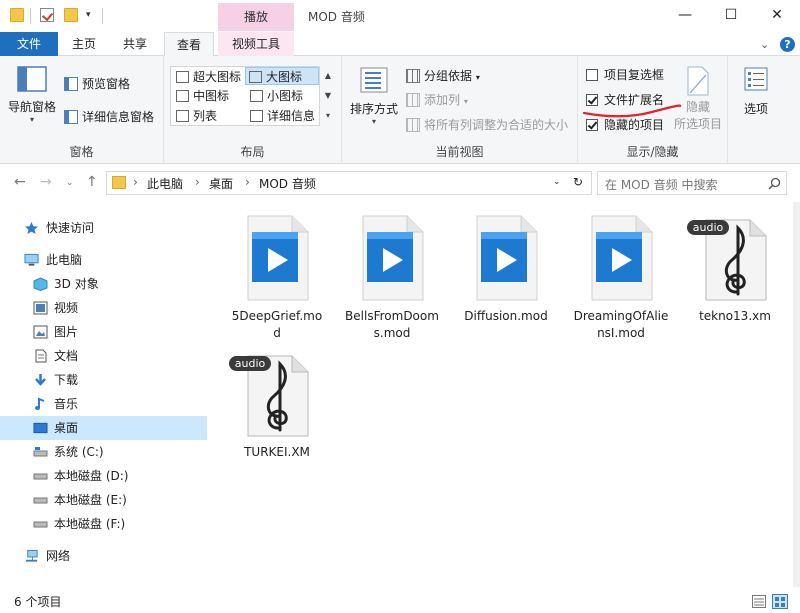  What do you see at coordinates (708, 227) in the screenshot?
I see `audio-badge: audio` at bounding box center [708, 227].